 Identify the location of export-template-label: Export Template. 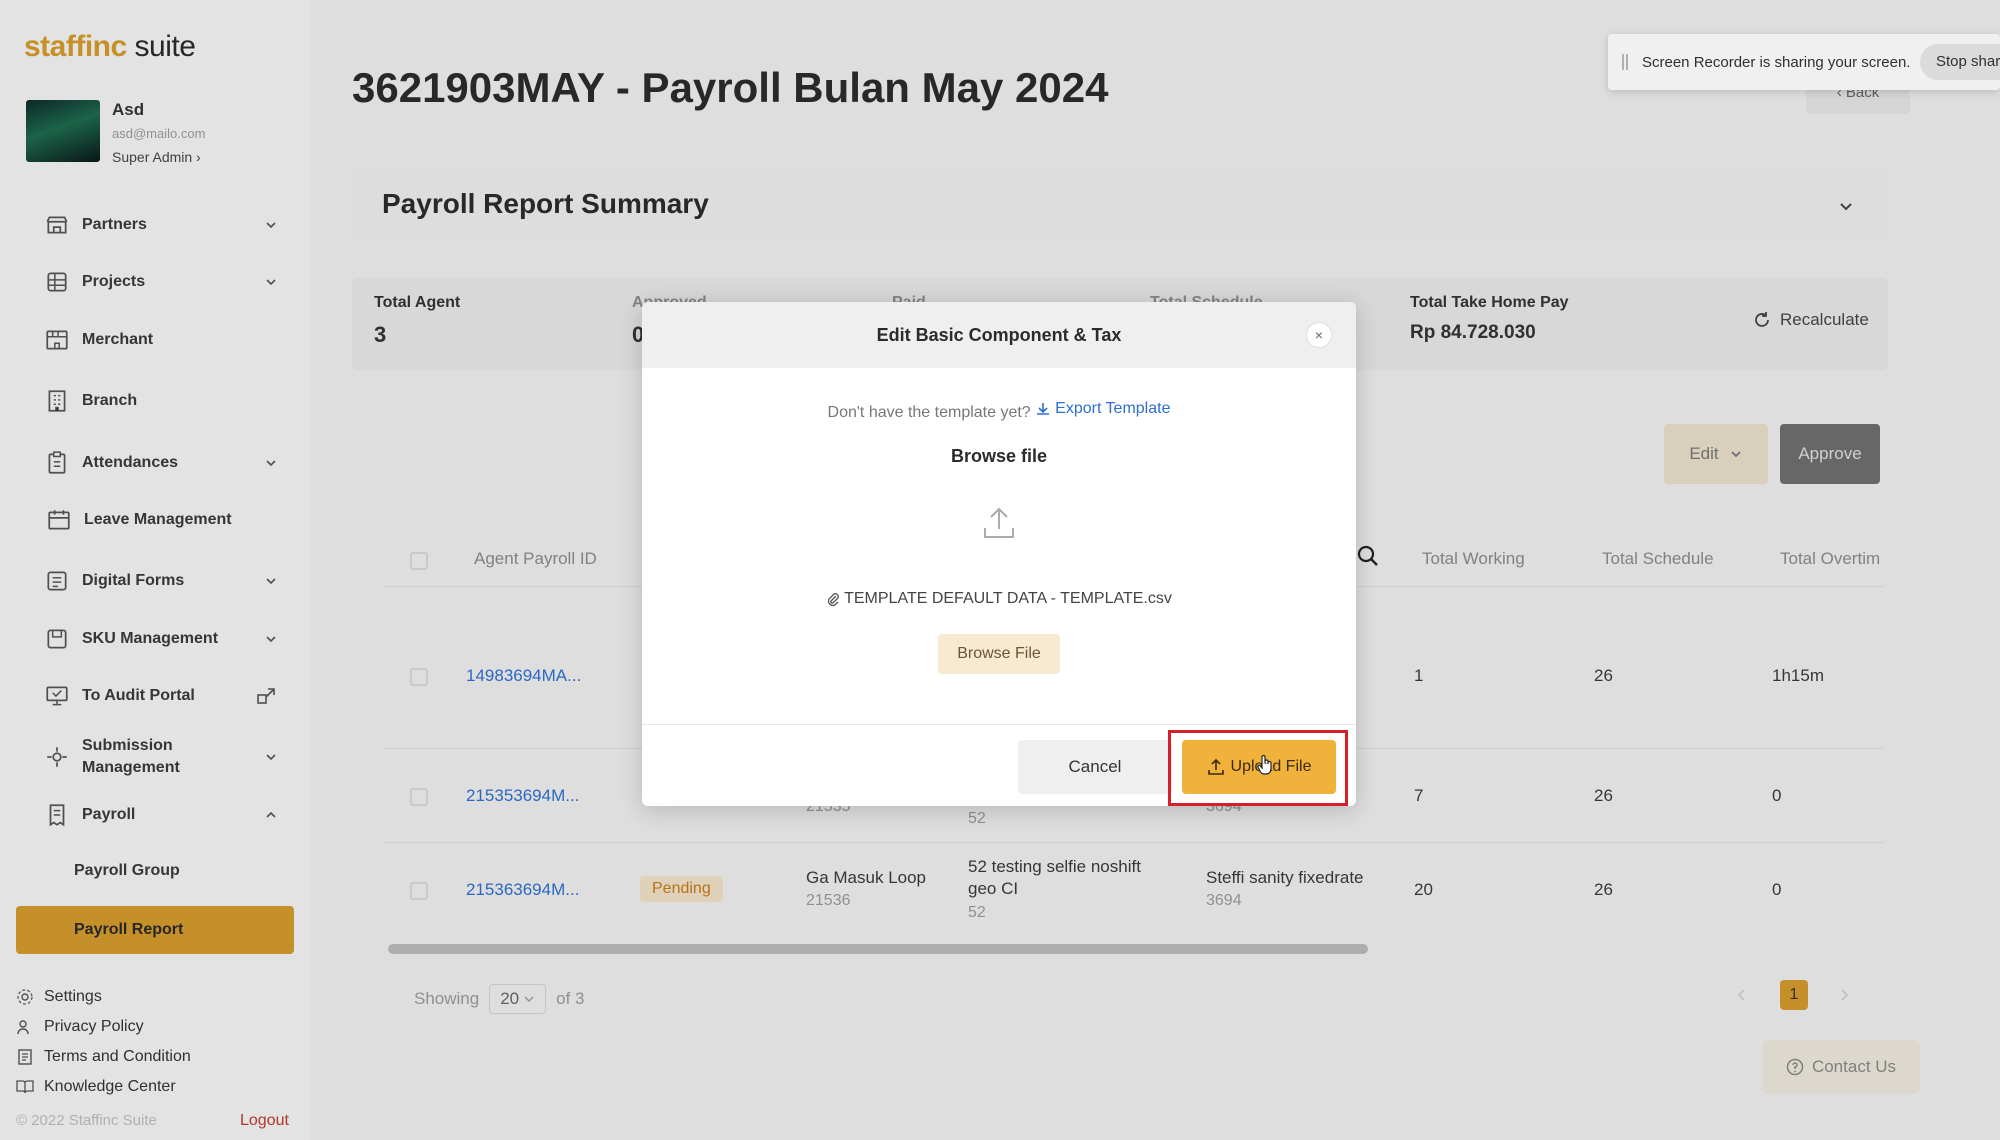
(1113, 408).